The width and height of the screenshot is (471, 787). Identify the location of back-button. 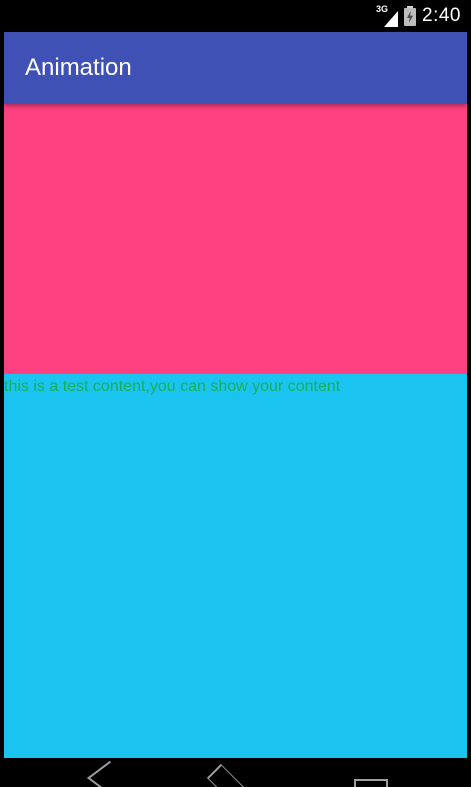
(105, 772).